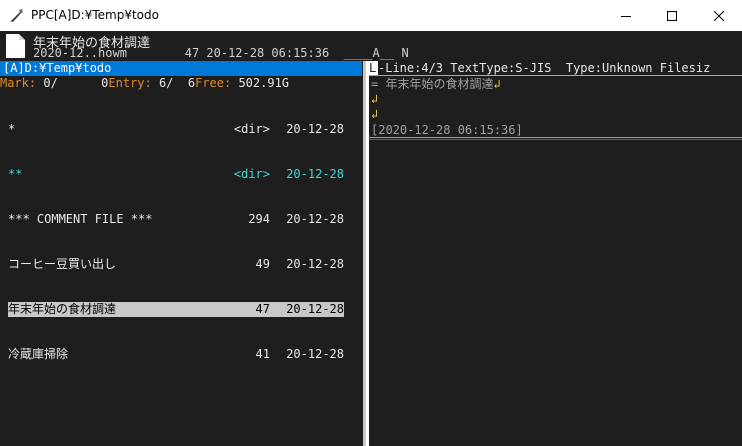  What do you see at coordinates (15, 46) in the screenshot?
I see `file-icon` at bounding box center [15, 46].